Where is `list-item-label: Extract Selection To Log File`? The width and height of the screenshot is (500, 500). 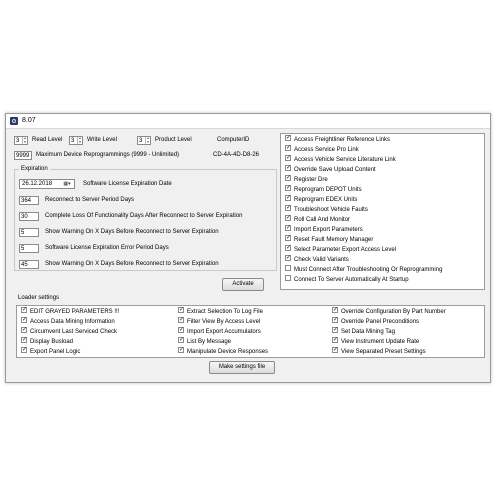
list-item-label: Extract Selection To Log File is located at coordinates (225, 312).